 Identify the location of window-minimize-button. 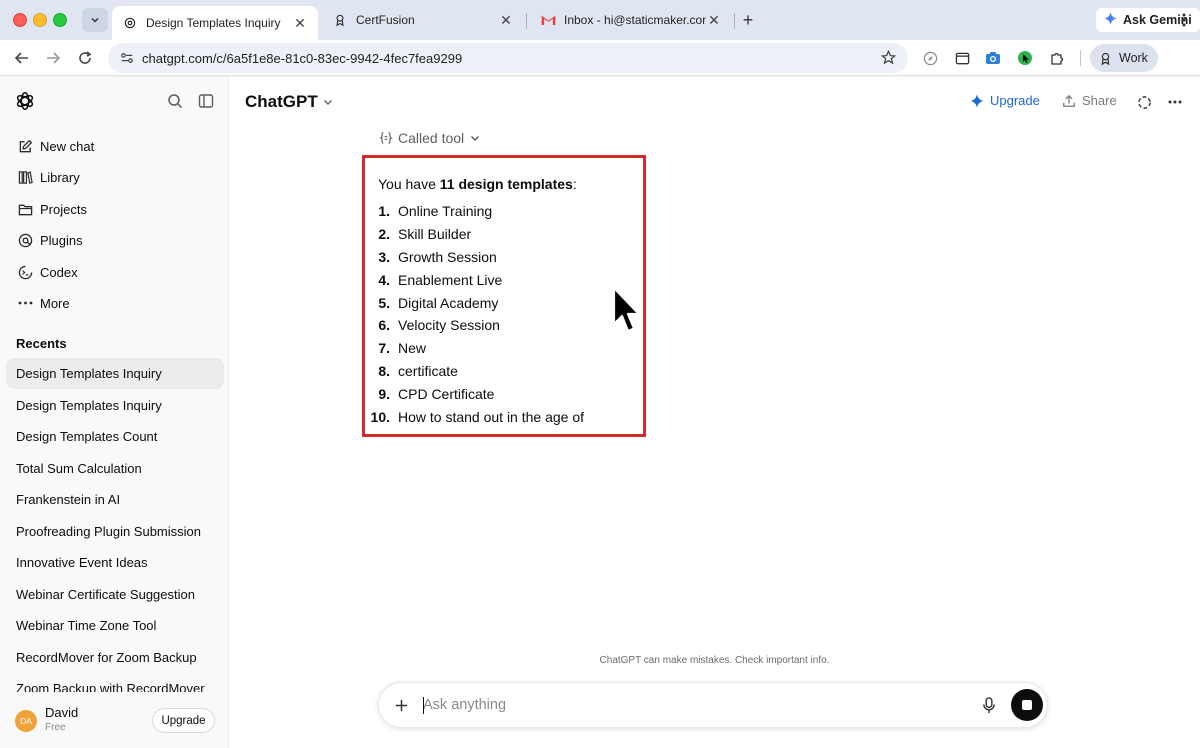
(40, 20).